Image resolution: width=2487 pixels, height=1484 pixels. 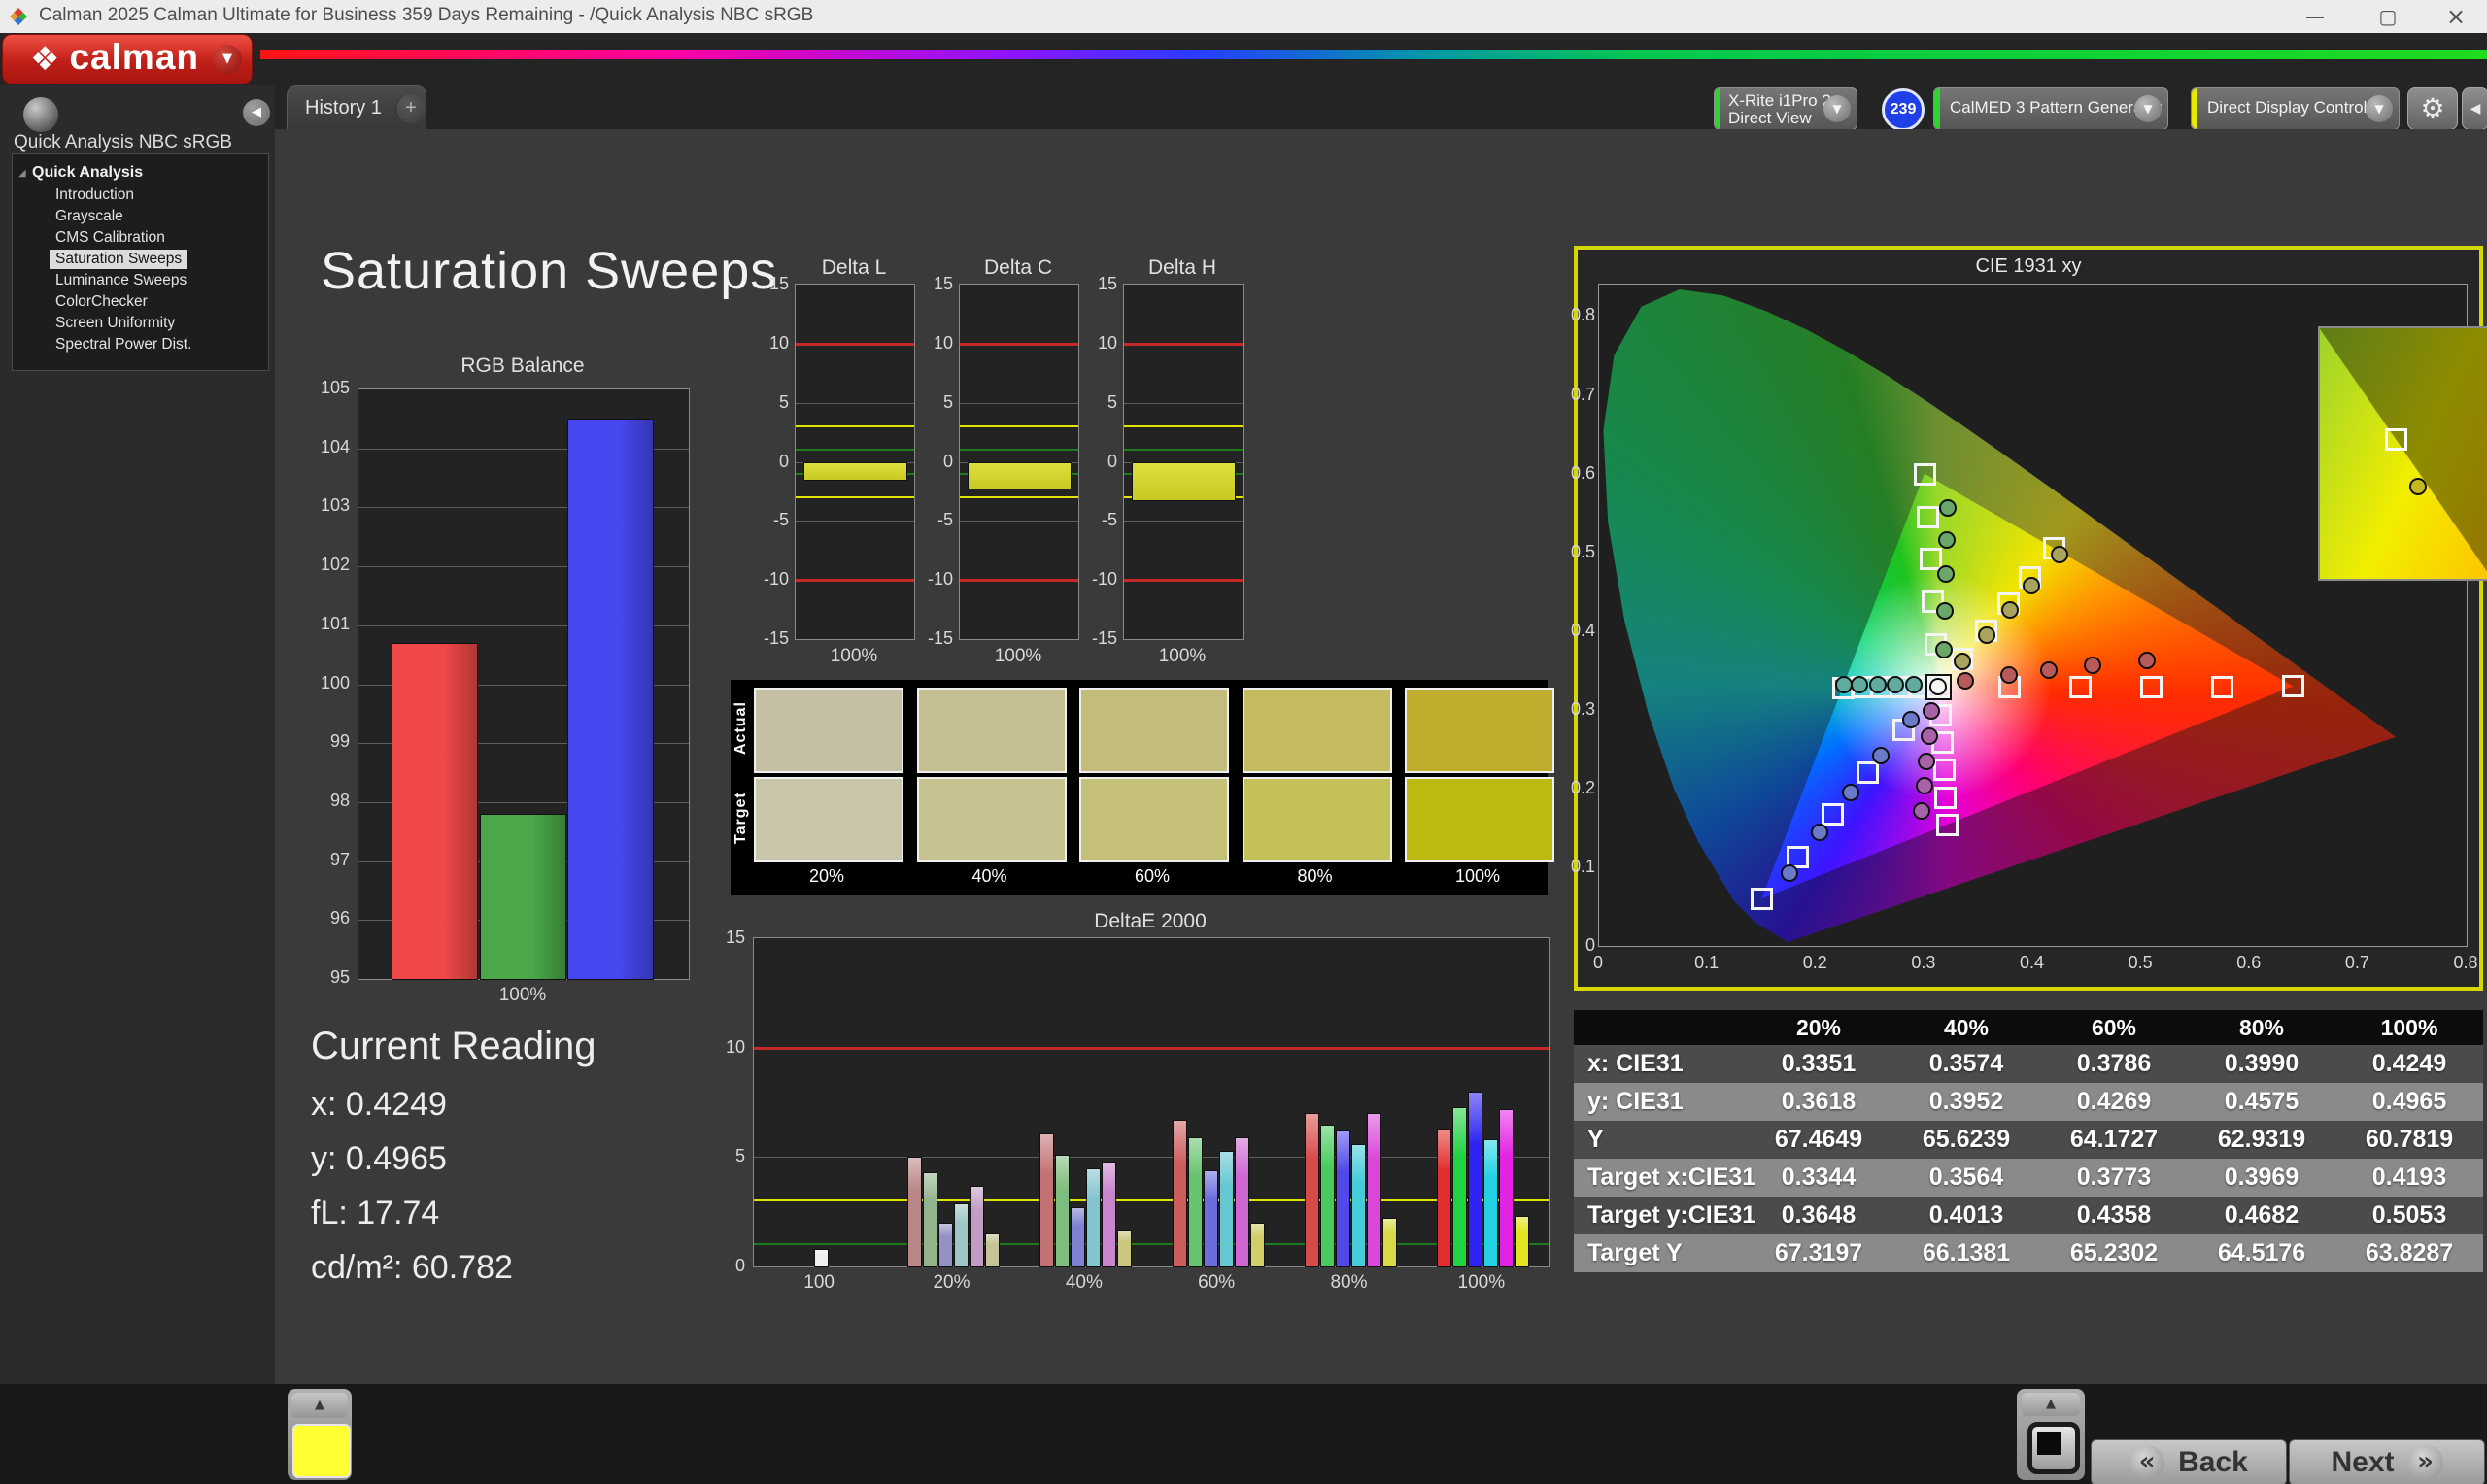 What do you see at coordinates (2262, 1063) in the screenshot?
I see `table-value-cell: 0.3990` at bounding box center [2262, 1063].